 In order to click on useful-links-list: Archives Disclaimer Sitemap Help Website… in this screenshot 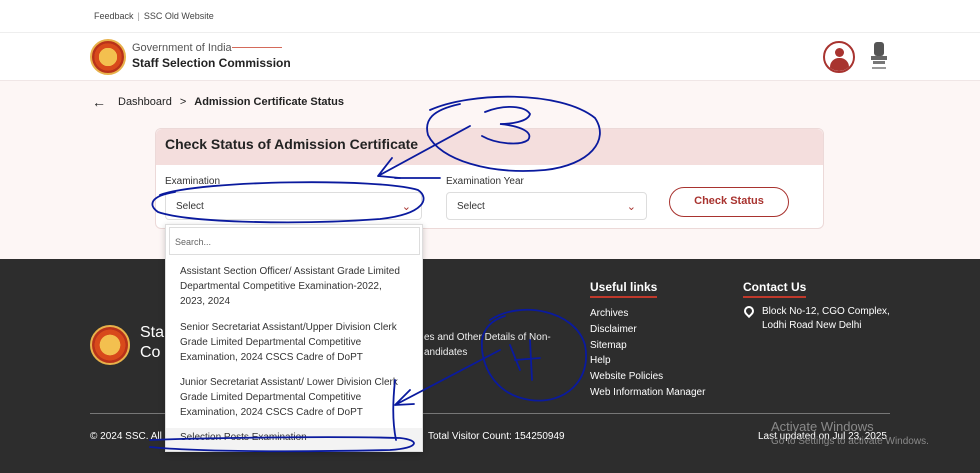, I will do `click(647, 353)`.